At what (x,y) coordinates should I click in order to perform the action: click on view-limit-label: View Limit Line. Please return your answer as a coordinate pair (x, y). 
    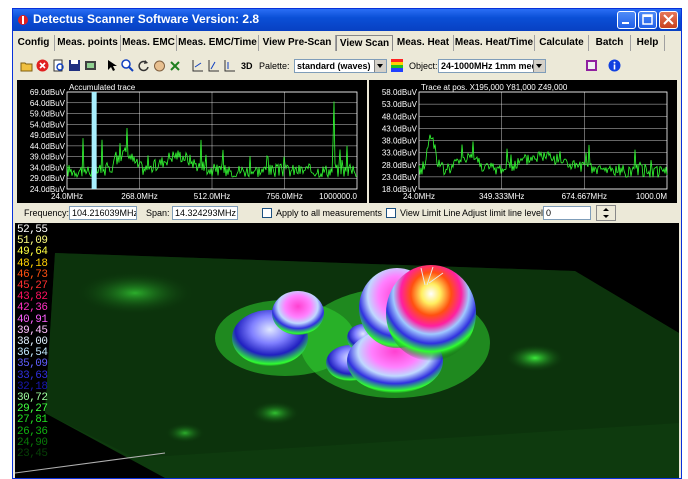
    Looking at the image, I should click on (430, 213).